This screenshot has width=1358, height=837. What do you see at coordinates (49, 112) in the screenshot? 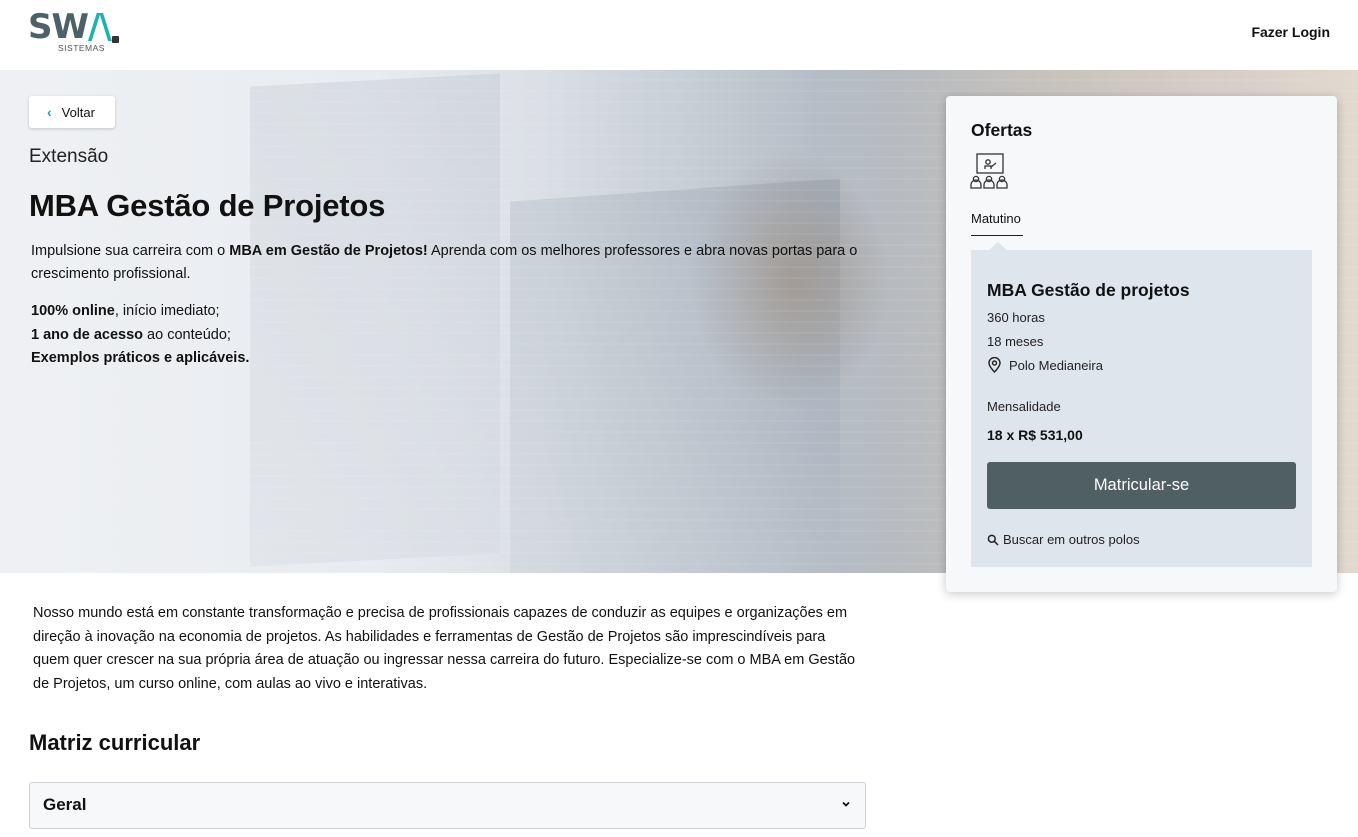
I see `chevron-left-icon: ‹` at bounding box center [49, 112].